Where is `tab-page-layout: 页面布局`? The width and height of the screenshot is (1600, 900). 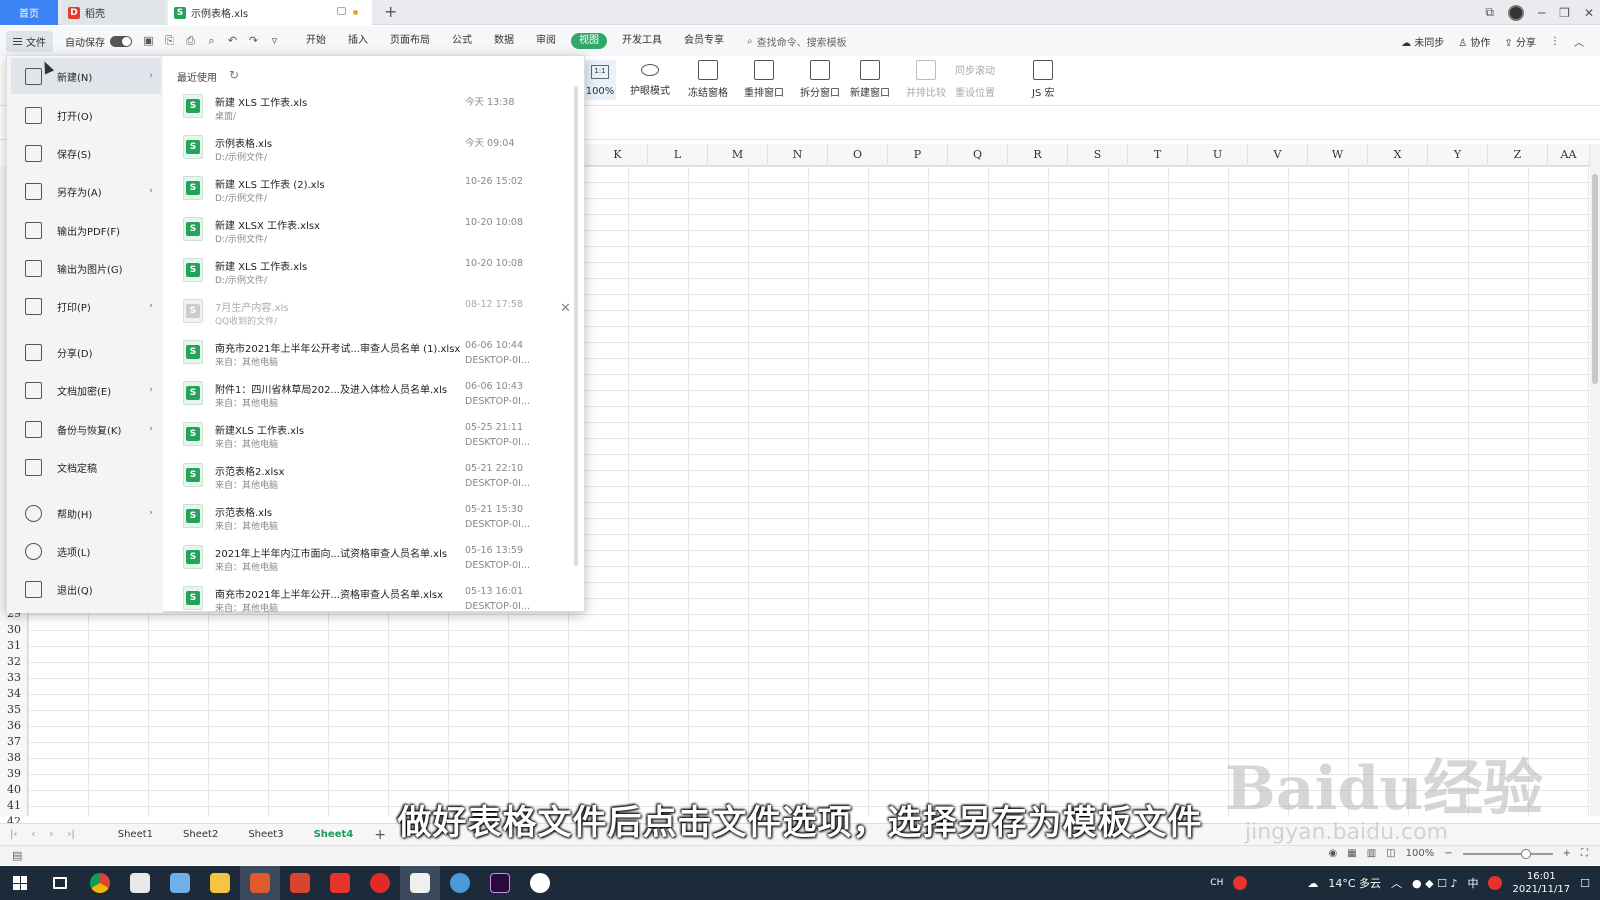
tab-page-layout: 页面布局 is located at coordinates (410, 41).